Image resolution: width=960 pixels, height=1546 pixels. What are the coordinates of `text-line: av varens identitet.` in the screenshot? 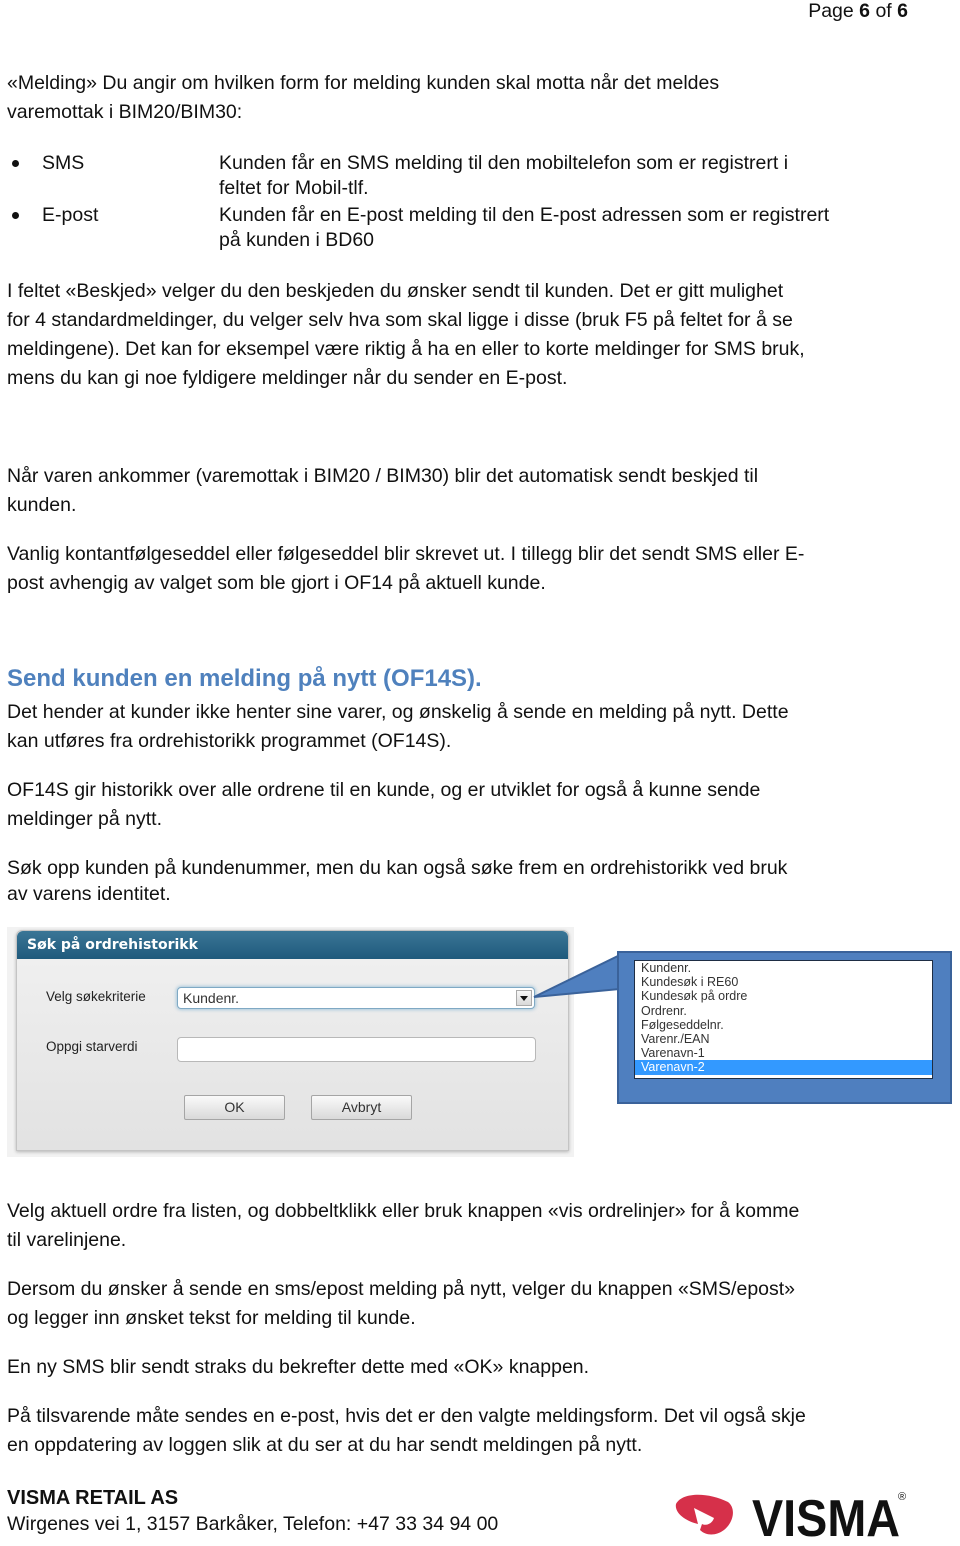 It's located at (89, 894).